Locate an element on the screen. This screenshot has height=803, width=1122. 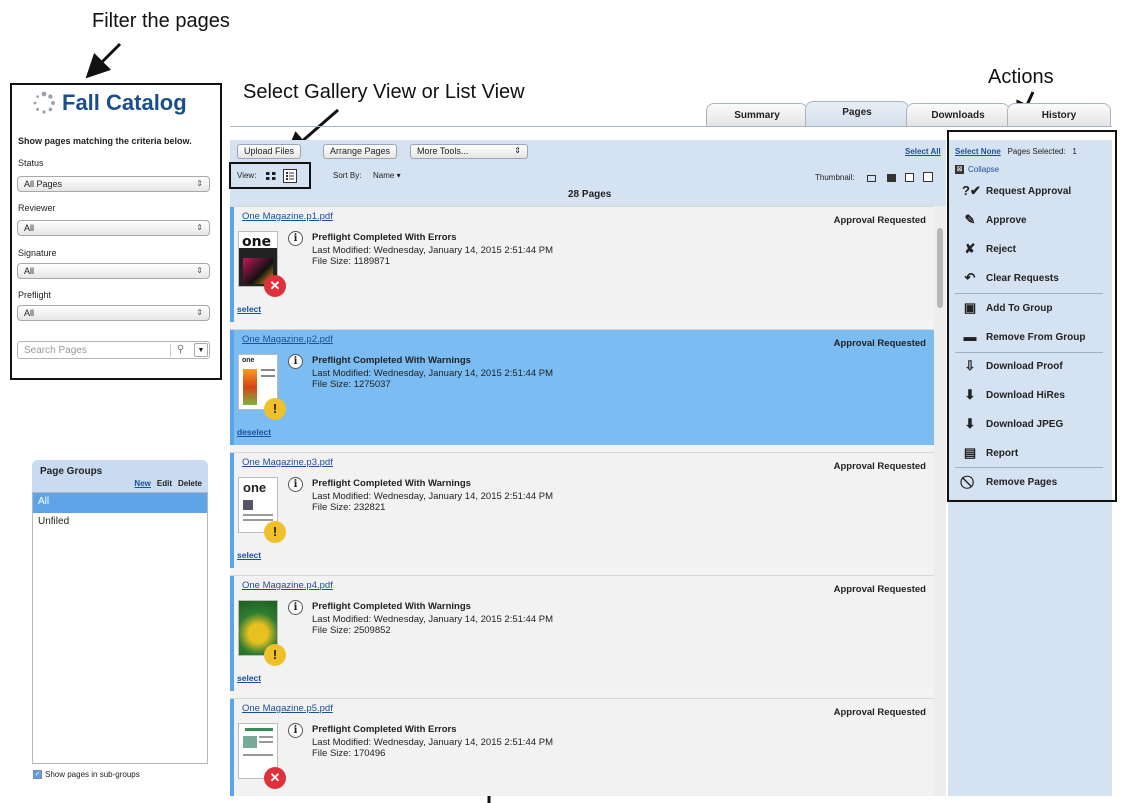
file-size: File Size: 1275037 is located at coordinates (351, 384).